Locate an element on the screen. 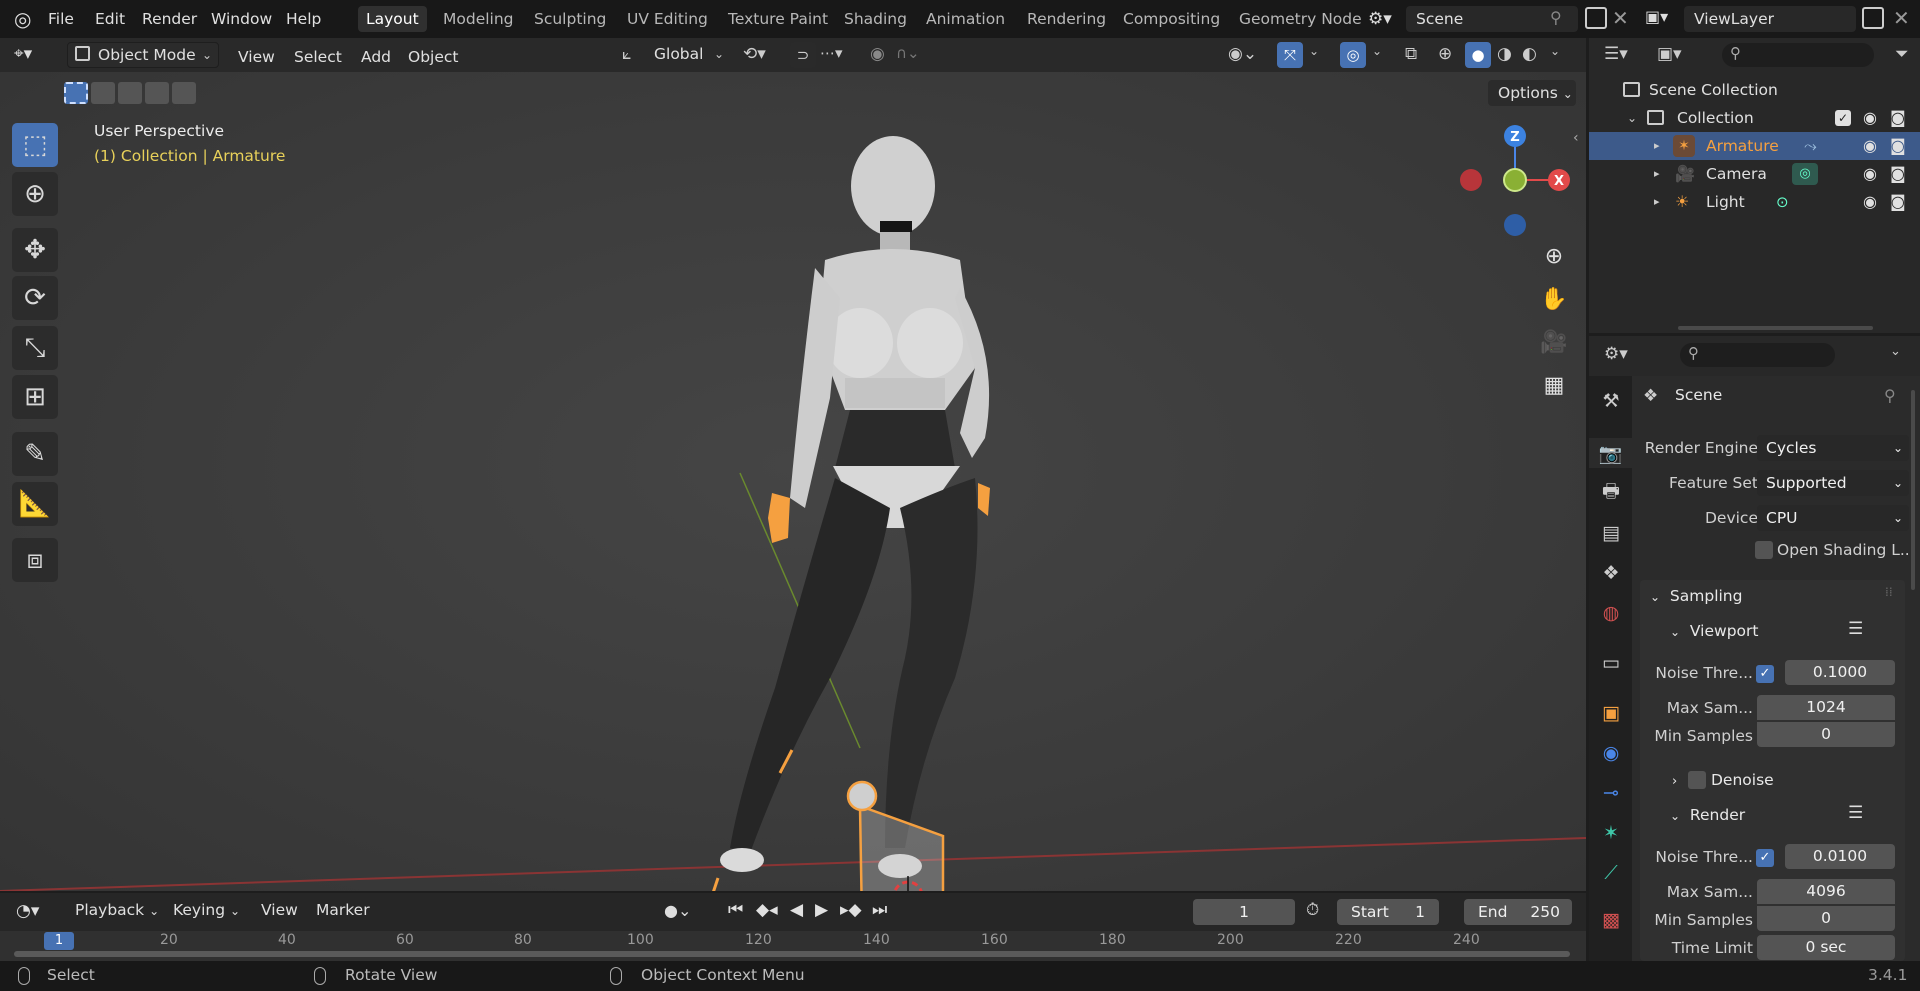  record-icon: ●⌄ is located at coordinates (677, 910).